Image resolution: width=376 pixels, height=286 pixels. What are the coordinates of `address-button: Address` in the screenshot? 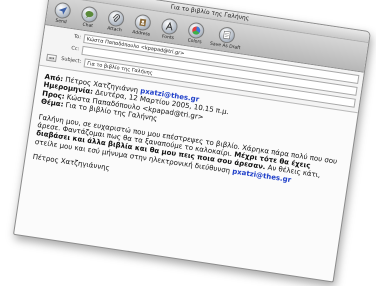 It's located at (142, 25).